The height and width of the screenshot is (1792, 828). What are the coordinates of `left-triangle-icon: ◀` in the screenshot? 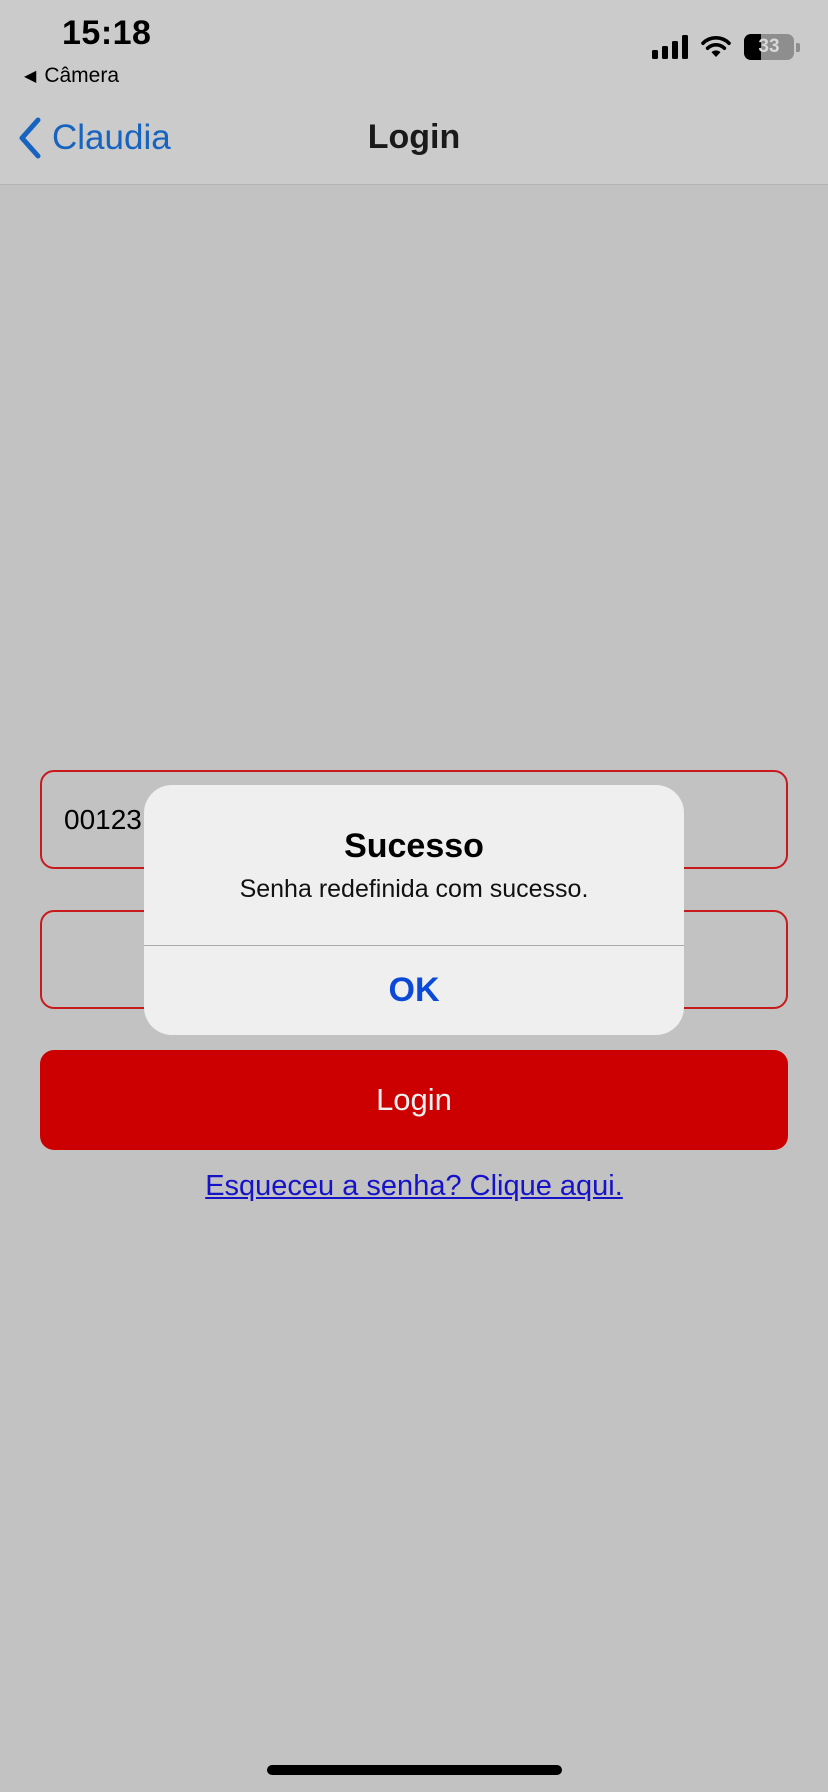 It's located at (30, 76).